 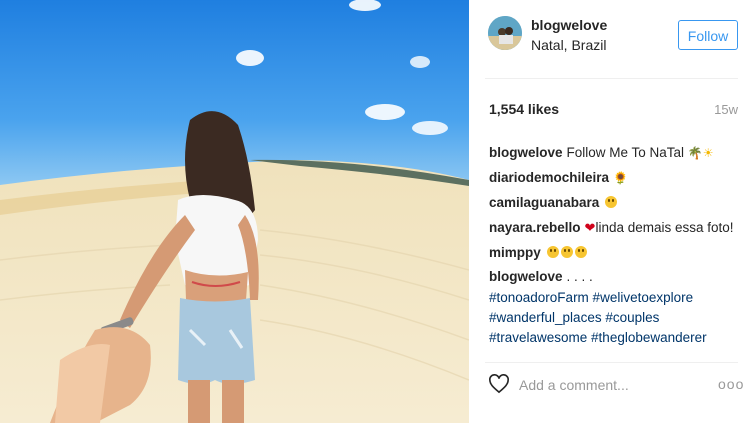 What do you see at coordinates (708, 35) in the screenshot?
I see `follow-button: Follow` at bounding box center [708, 35].